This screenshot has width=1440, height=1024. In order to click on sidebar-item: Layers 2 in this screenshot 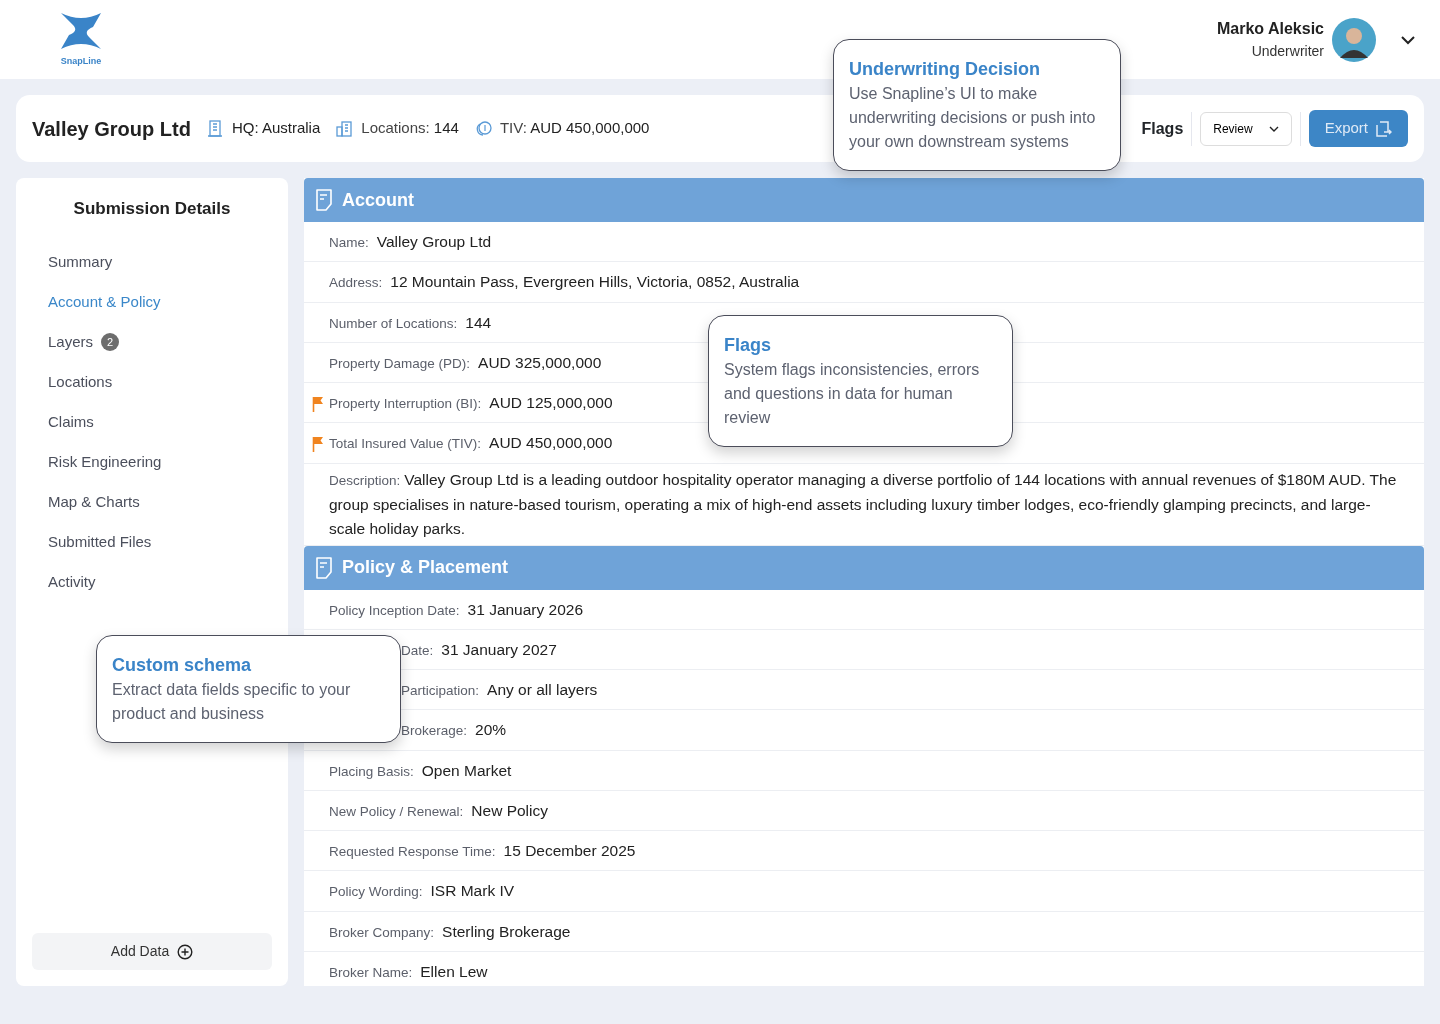, I will do `click(152, 341)`.